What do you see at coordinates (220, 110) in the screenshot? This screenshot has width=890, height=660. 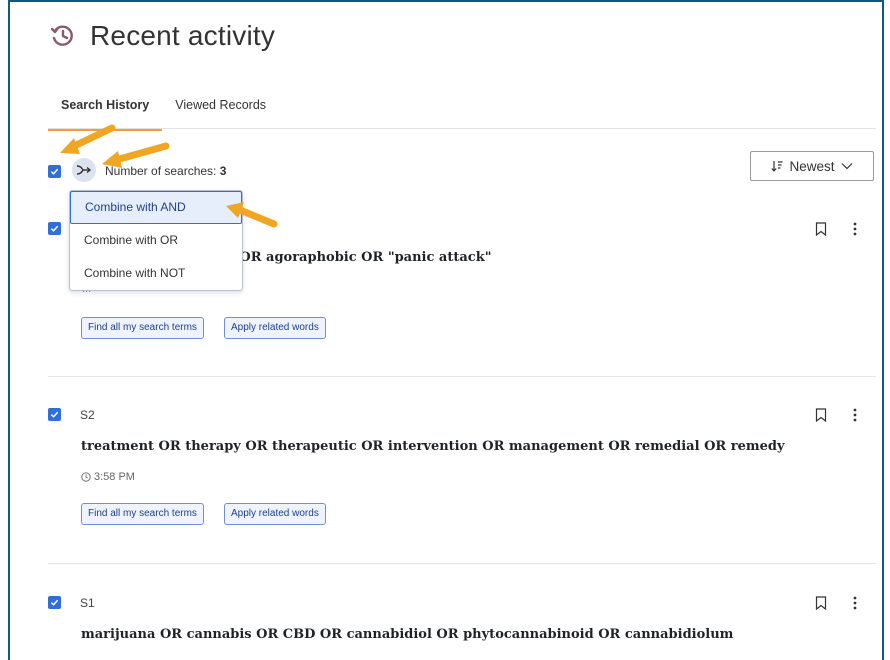 I see `tab-viewed-records: Viewed Records` at bounding box center [220, 110].